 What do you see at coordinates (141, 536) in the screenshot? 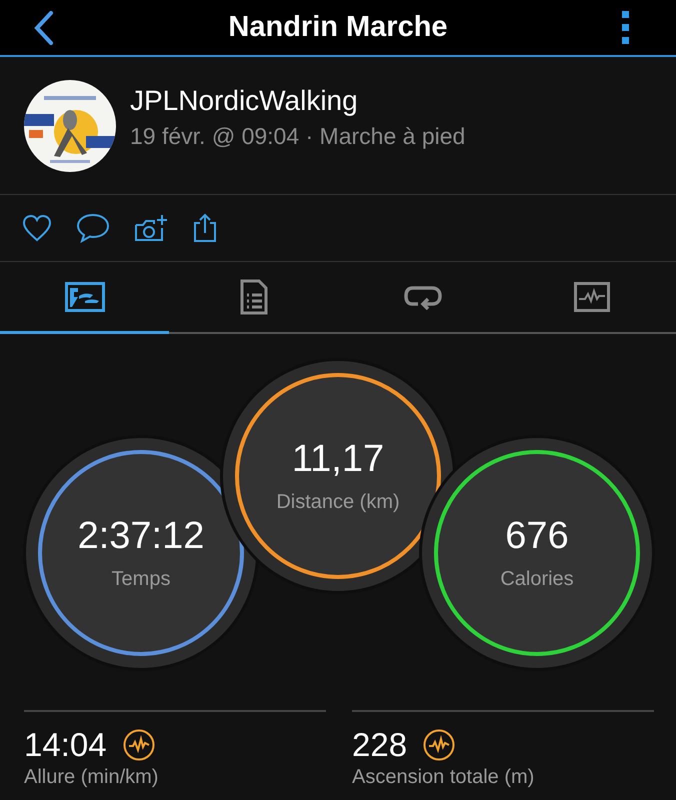
I see `metric-value: 2:37:12` at bounding box center [141, 536].